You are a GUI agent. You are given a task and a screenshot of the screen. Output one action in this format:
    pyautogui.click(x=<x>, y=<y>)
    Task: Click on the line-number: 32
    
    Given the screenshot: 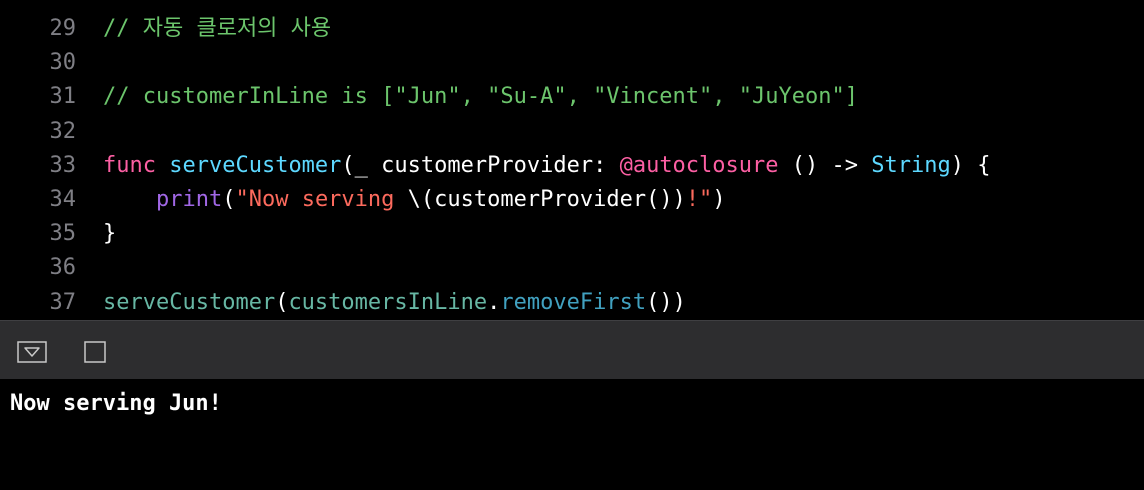 What is the action you would take?
    pyautogui.click(x=63, y=131)
    